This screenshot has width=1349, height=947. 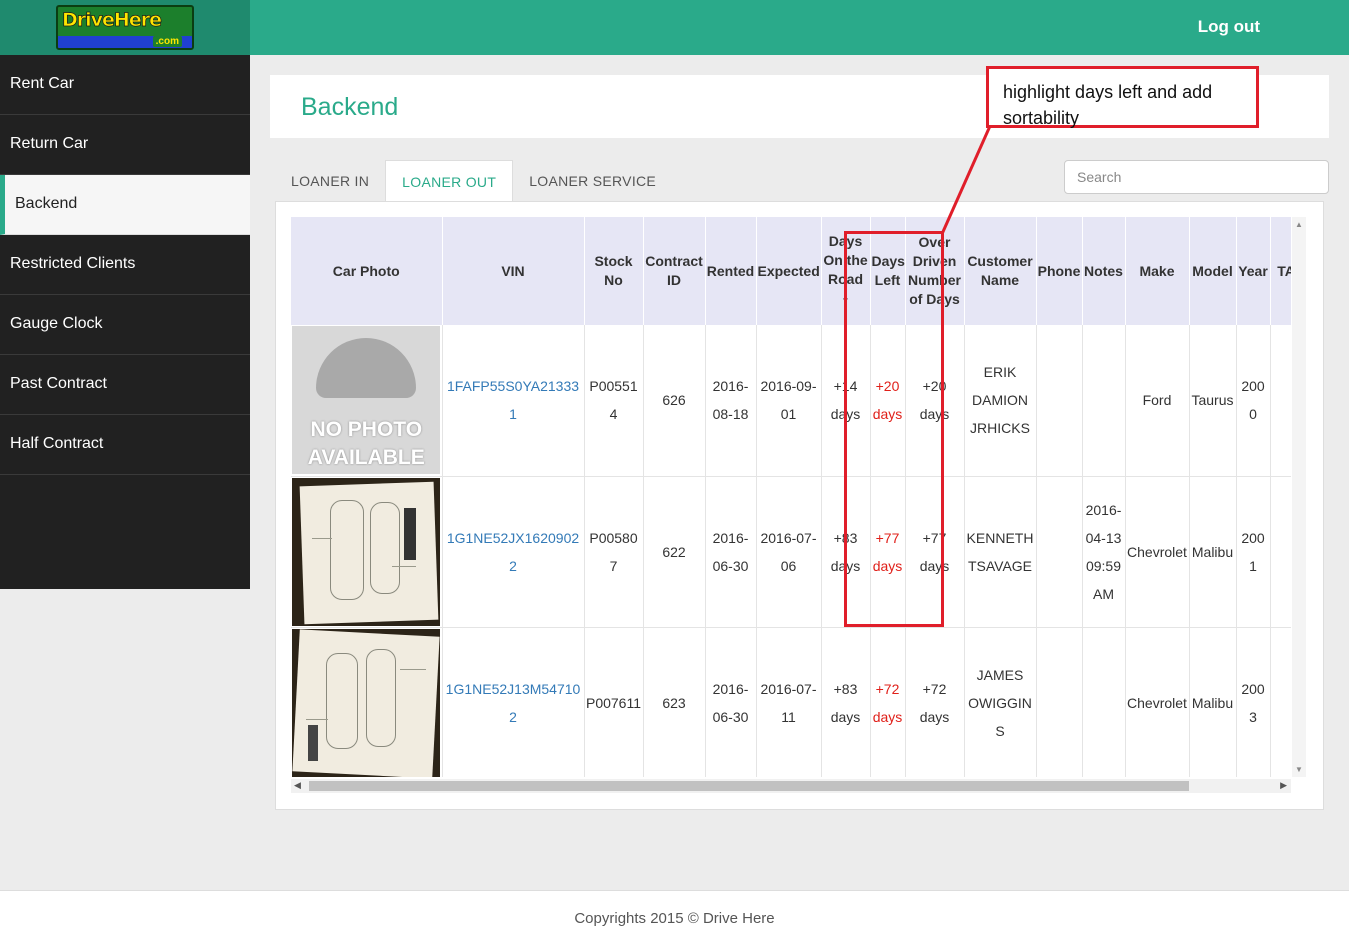 What do you see at coordinates (1299, 497) in the screenshot?
I see `vertical-scrollbar: ▲ ▼` at bounding box center [1299, 497].